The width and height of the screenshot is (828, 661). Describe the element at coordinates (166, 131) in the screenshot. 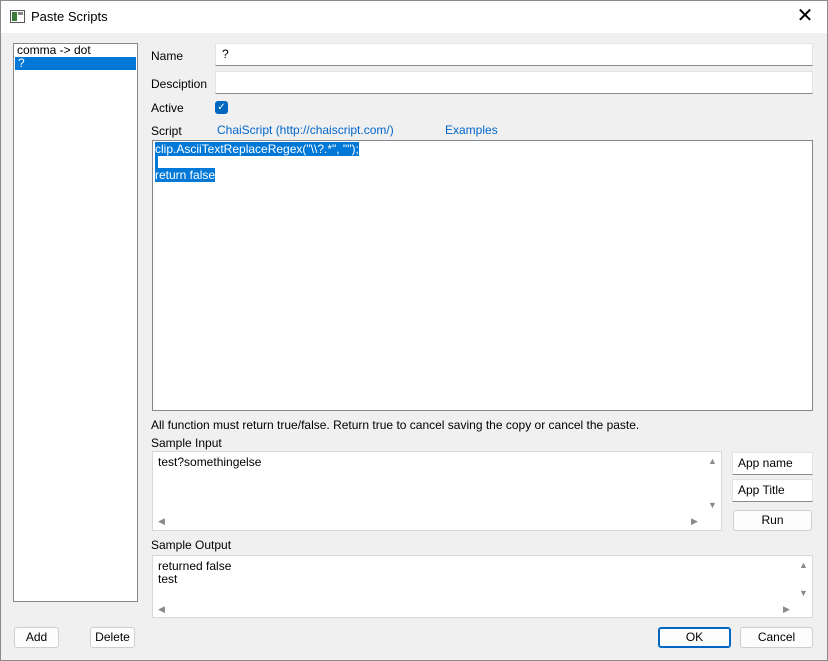

I see `script-label: Script` at that location.